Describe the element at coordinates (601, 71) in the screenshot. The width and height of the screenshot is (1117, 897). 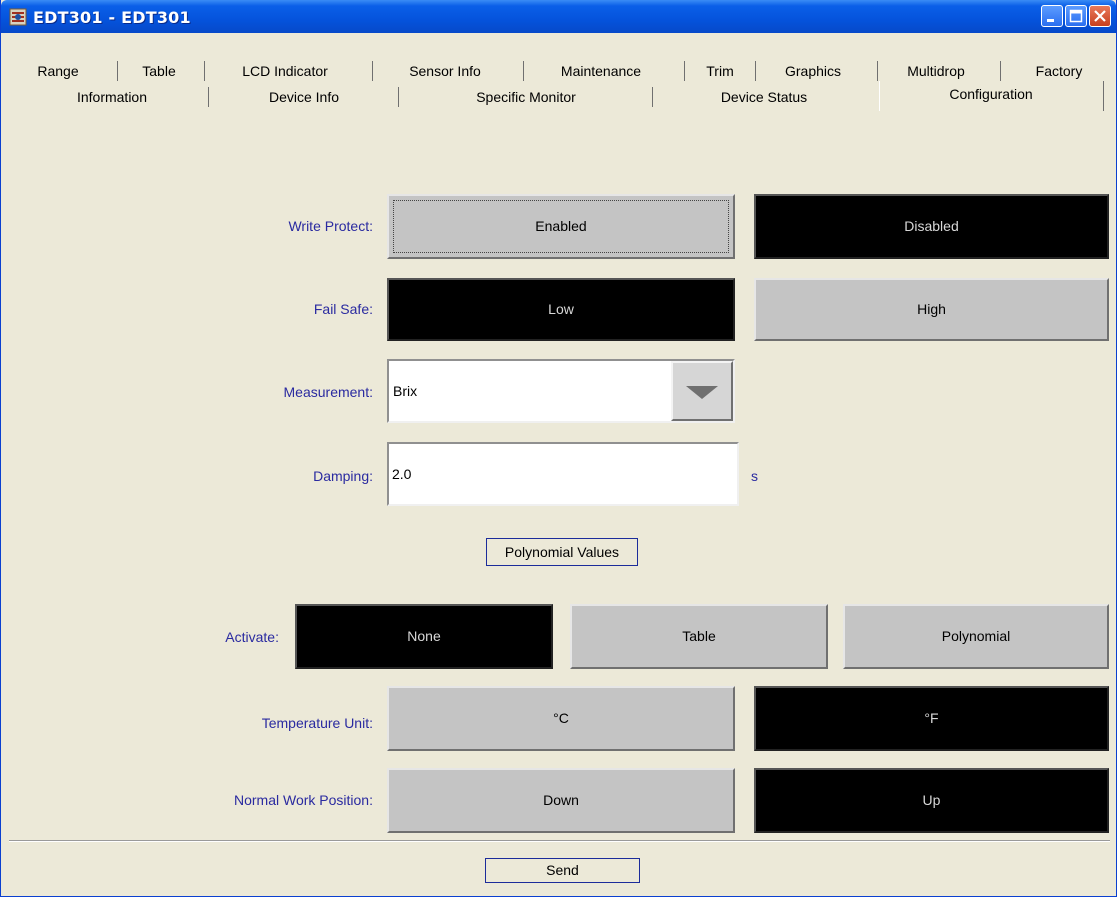
I see `tab-maintenance: Maintenance` at that location.